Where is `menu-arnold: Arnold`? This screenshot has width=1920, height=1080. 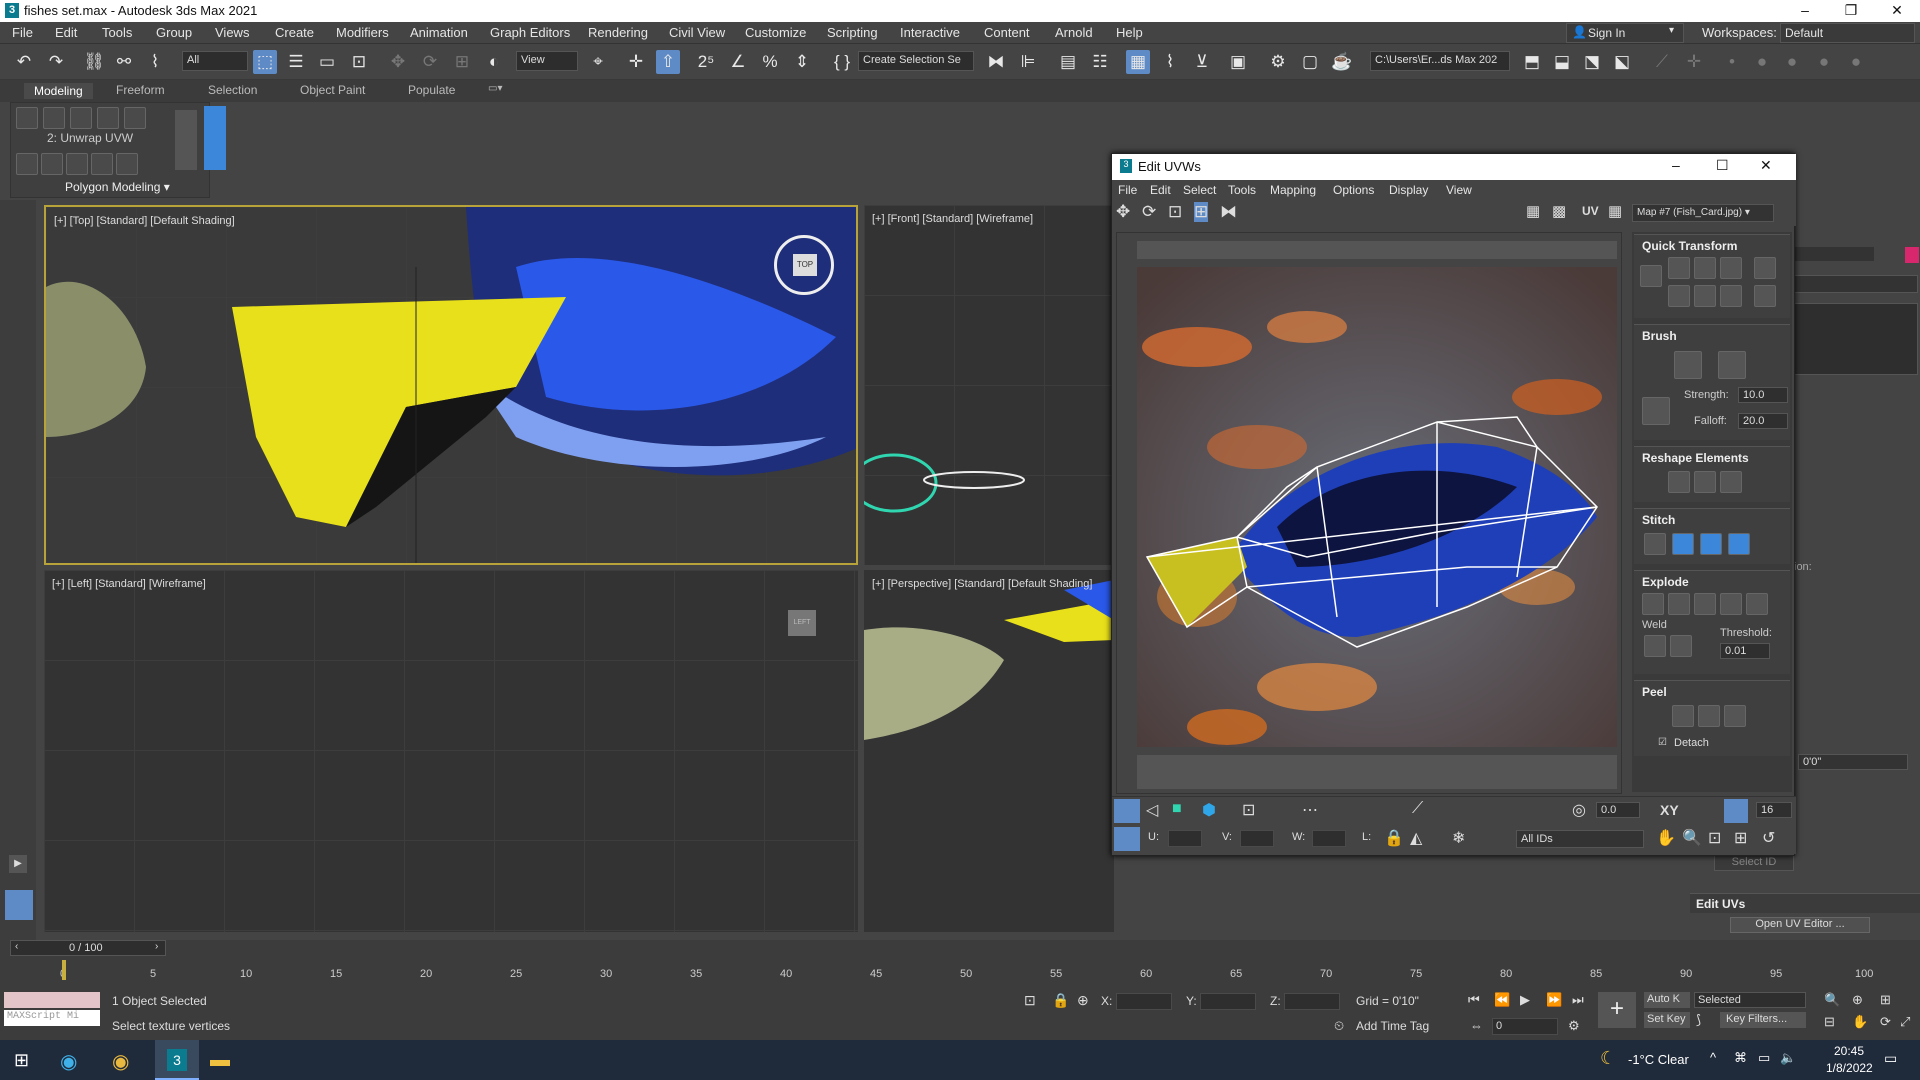
menu-arnold: Arnold is located at coordinates (1074, 32).